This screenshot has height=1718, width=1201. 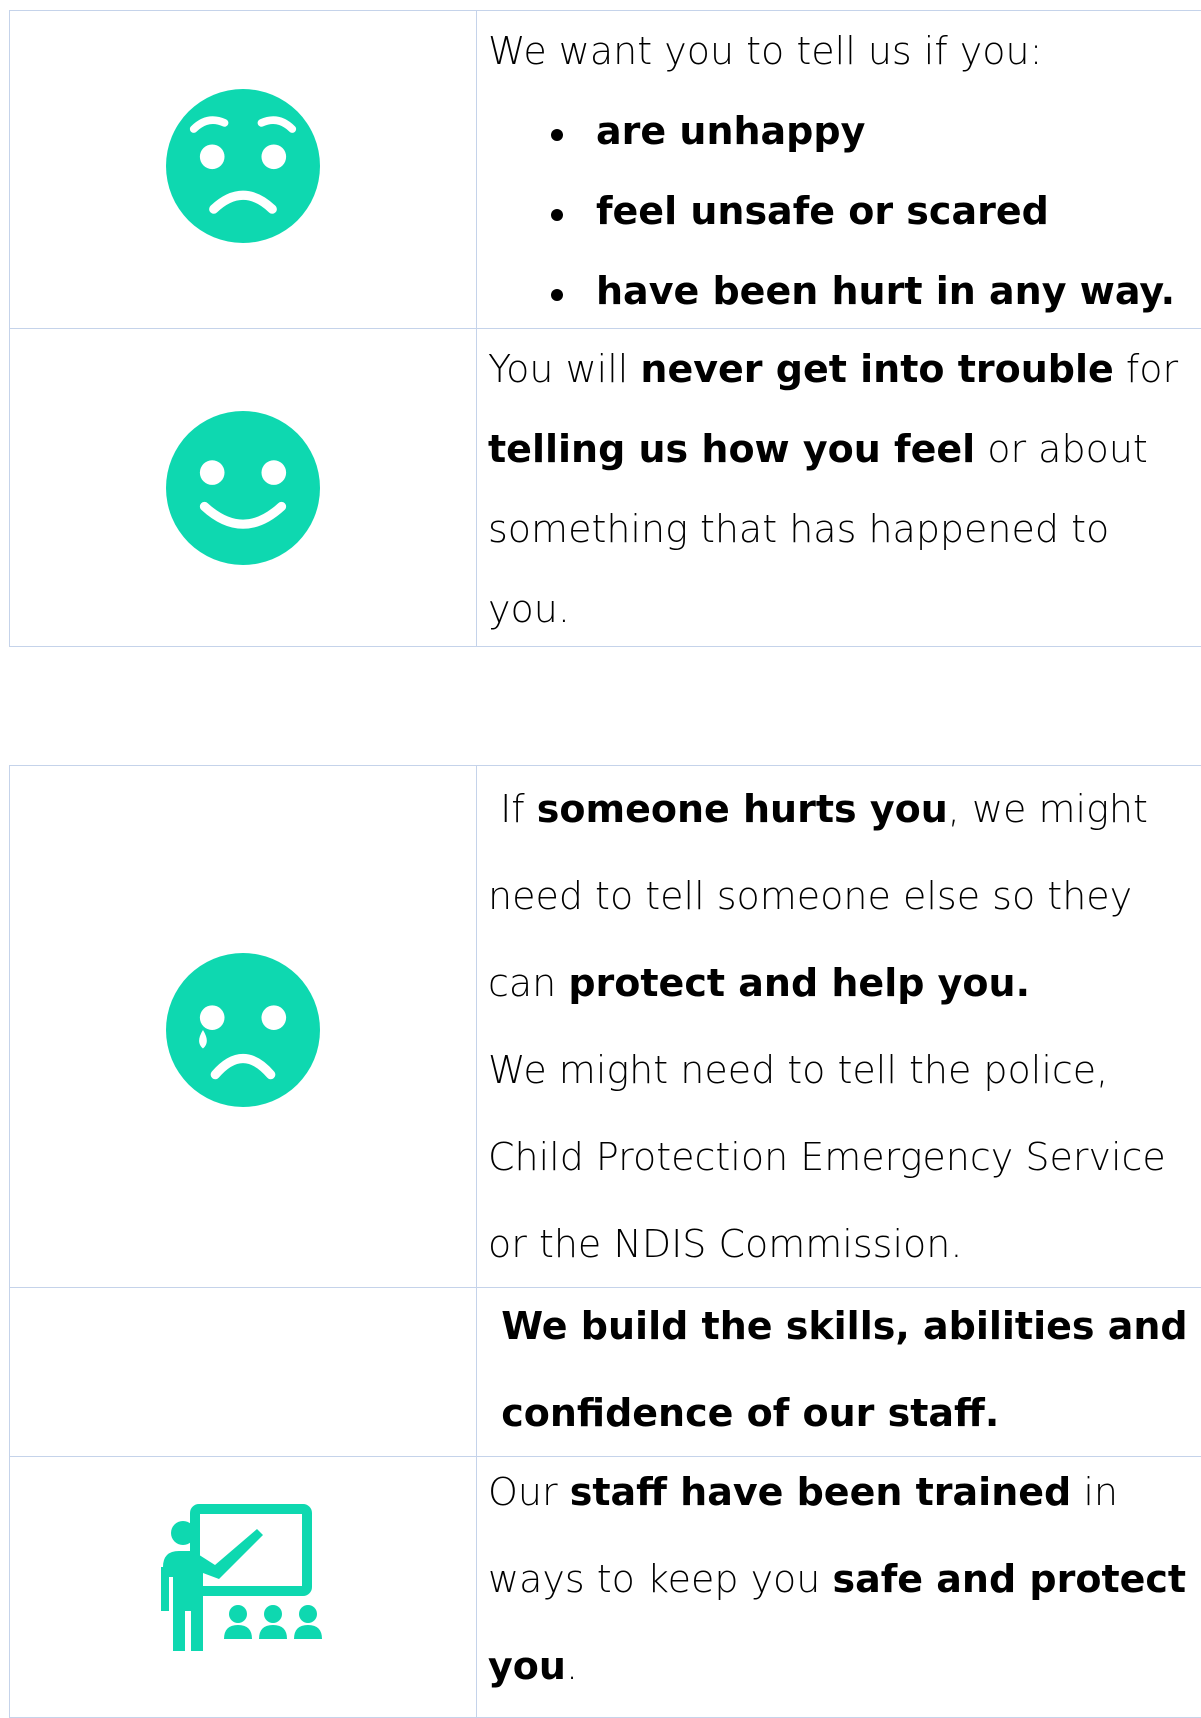 What do you see at coordinates (1094, 1492) in the screenshot?
I see `text-span: in` at bounding box center [1094, 1492].